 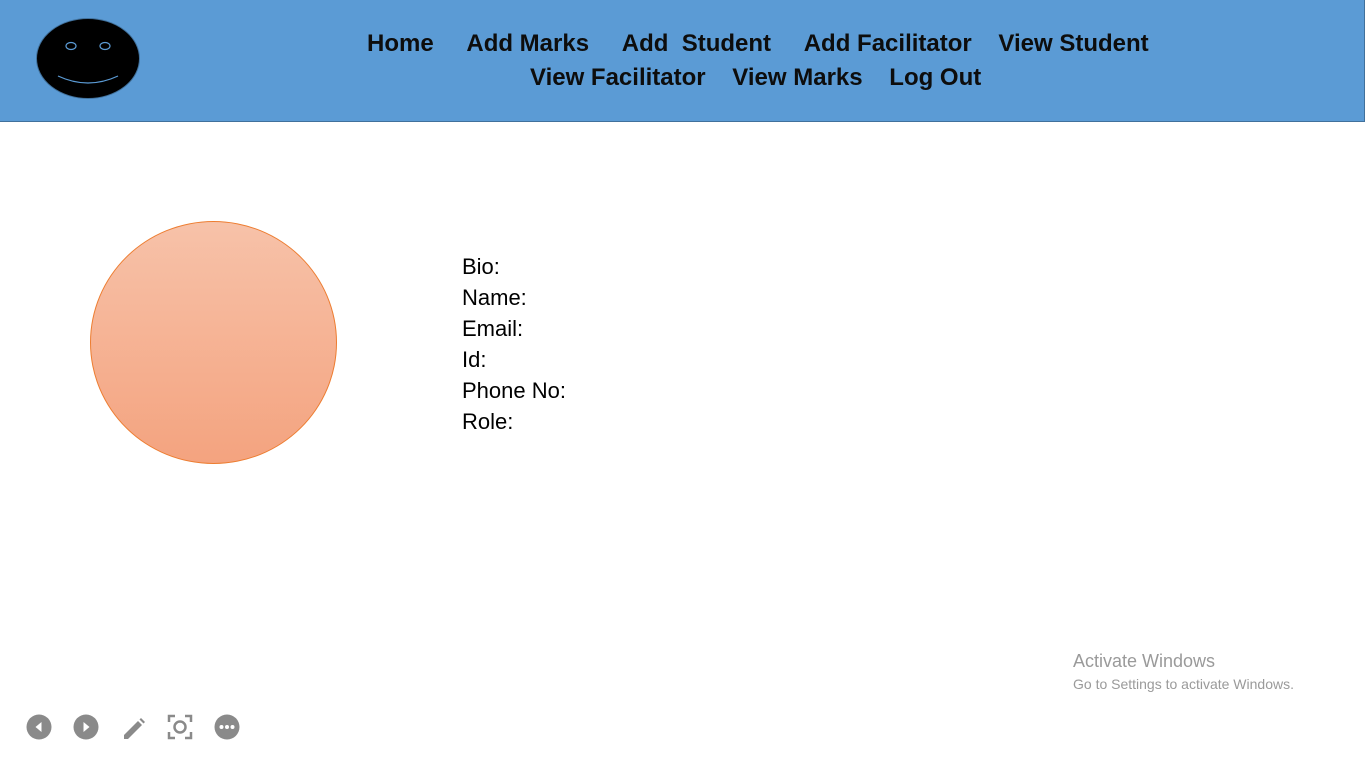 I want to click on profile-avatar, so click(x=213, y=342).